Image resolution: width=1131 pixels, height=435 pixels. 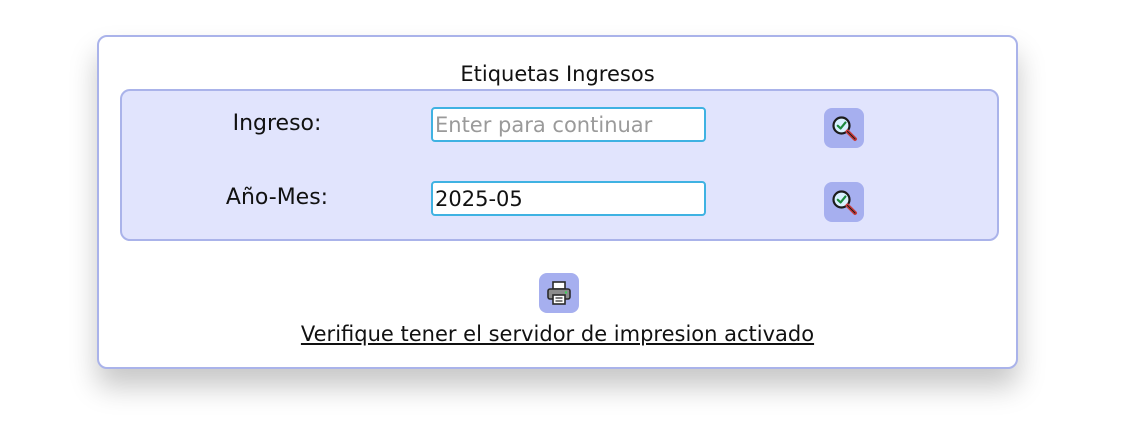 I want to click on print-button, so click(x=559, y=293).